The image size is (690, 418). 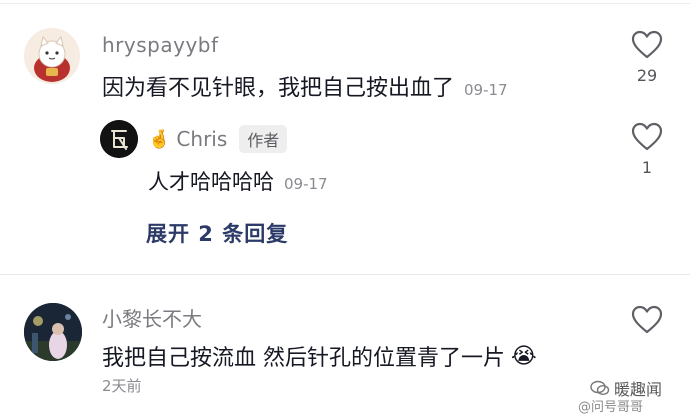 I want to click on expand-replies-link: 展开 2 条回复, so click(x=217, y=233).